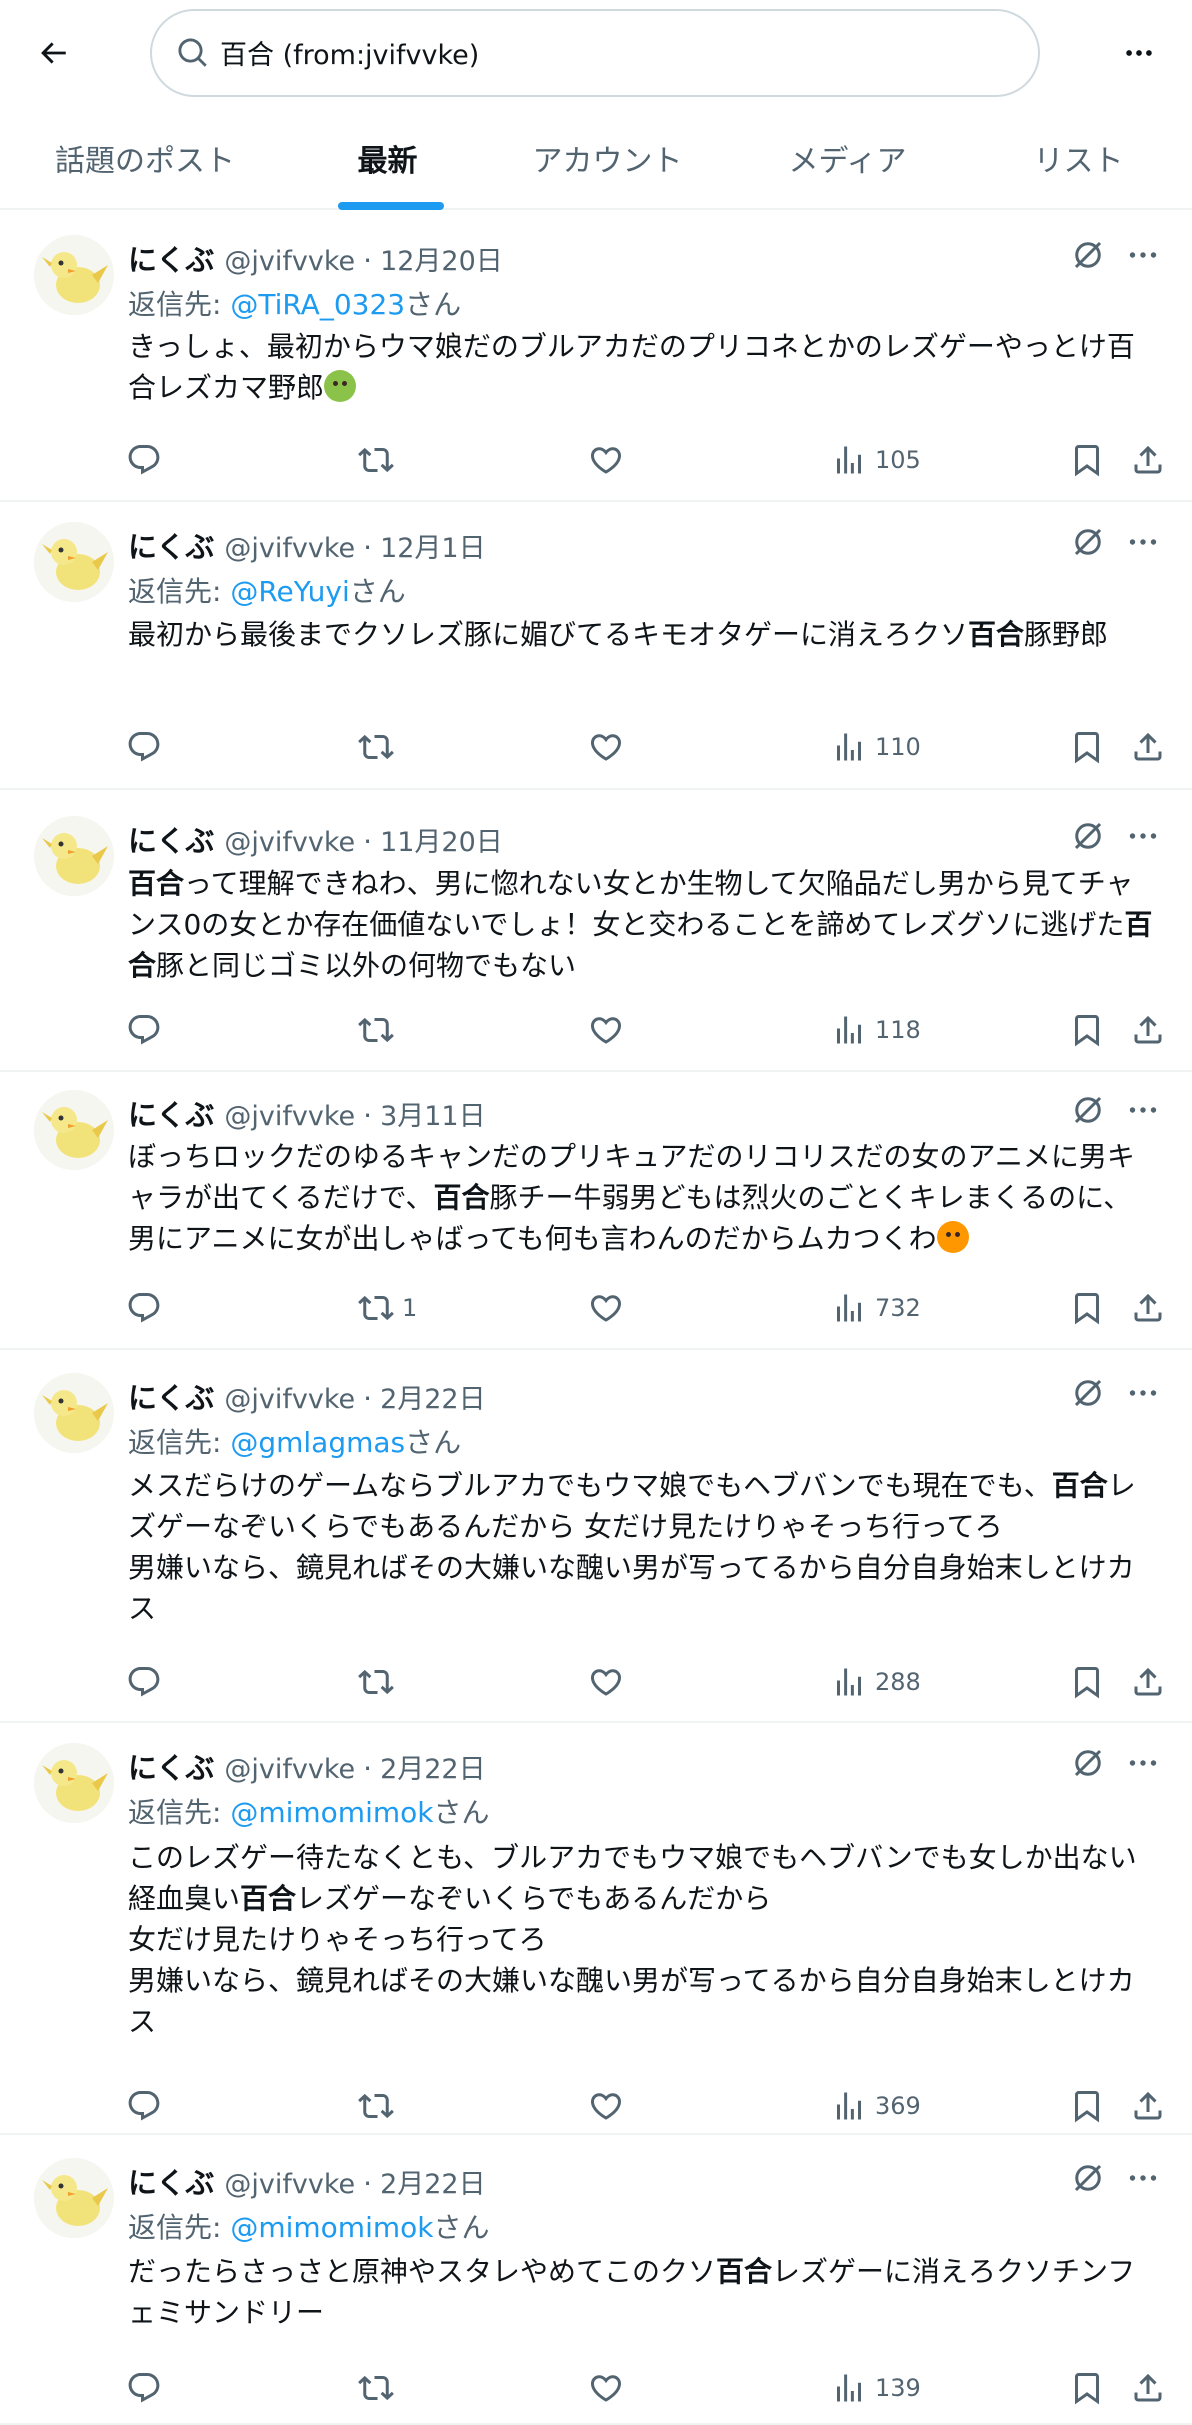 The height and width of the screenshot is (2425, 1192). What do you see at coordinates (1078, 157) in the screenshot?
I see `tab-lists: リスト` at bounding box center [1078, 157].